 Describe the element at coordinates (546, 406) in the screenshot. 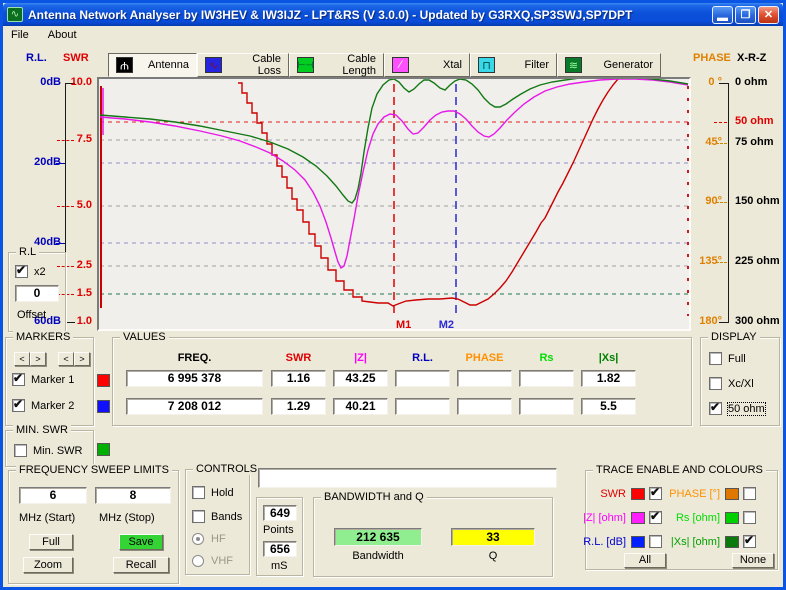

I see `marker2-rs-value` at that location.